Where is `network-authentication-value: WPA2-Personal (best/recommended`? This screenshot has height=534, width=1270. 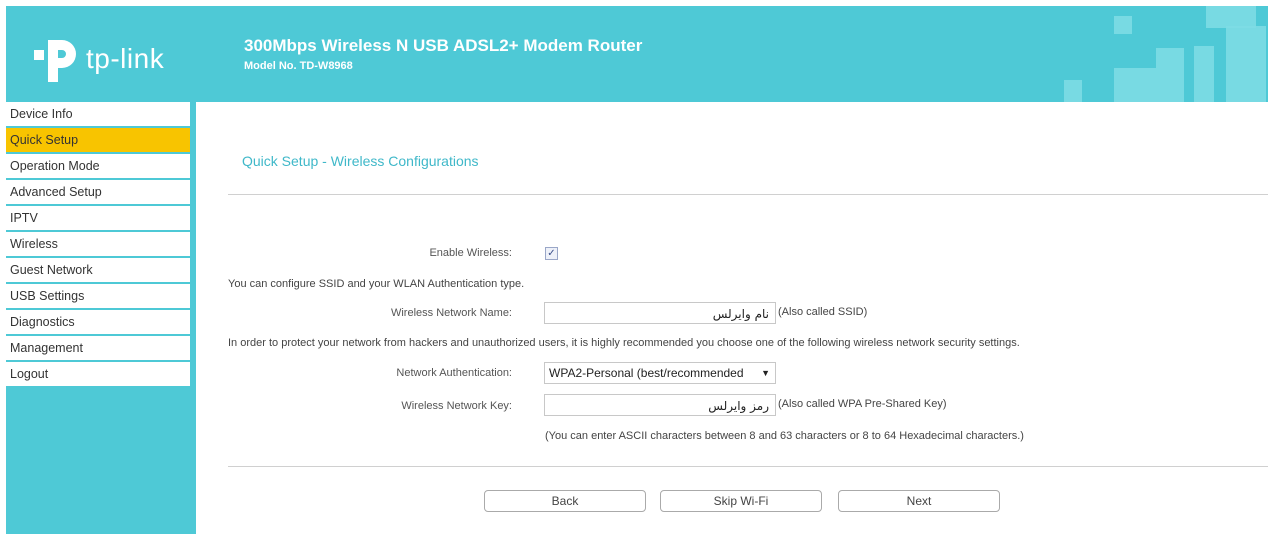 network-authentication-value: WPA2-Personal (best/recommended is located at coordinates (646, 373).